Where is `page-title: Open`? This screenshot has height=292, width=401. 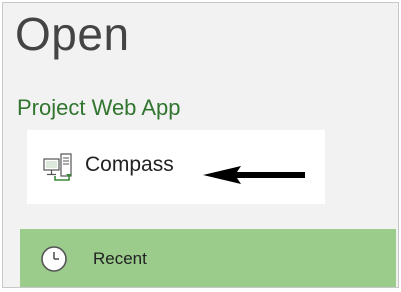 page-title: Open is located at coordinates (72, 34).